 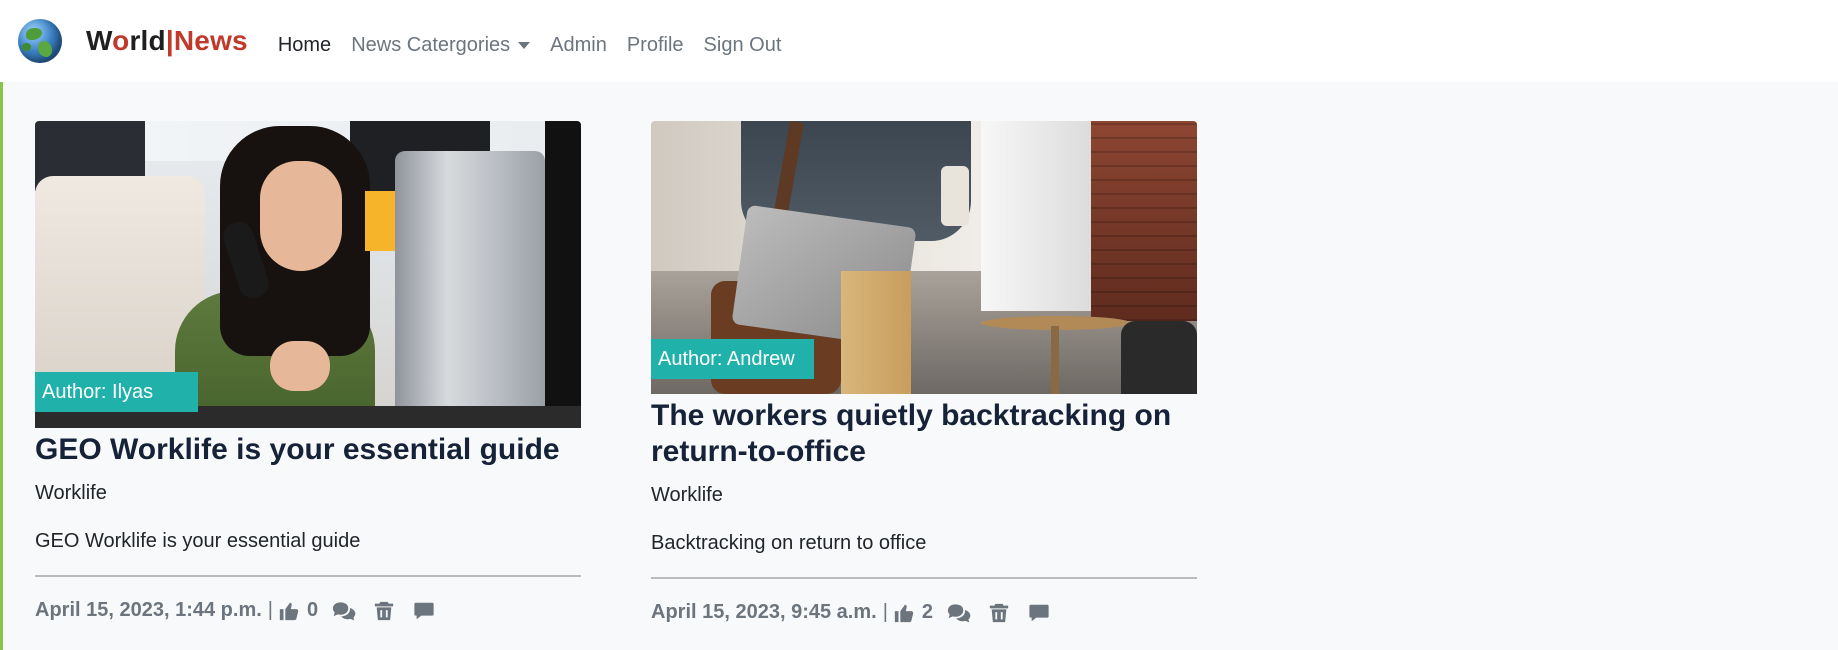 I want to click on article-title: GEO Worklife is your essential guide, so click(x=308, y=450).